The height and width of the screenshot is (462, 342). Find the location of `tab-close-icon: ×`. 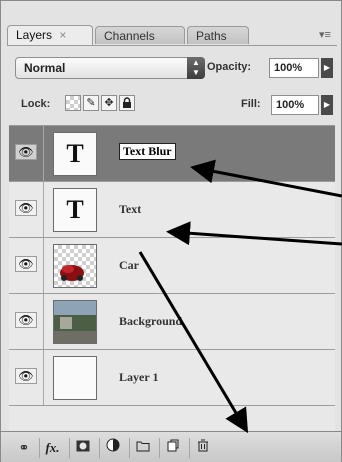

tab-close-icon: × is located at coordinates (62, 35).